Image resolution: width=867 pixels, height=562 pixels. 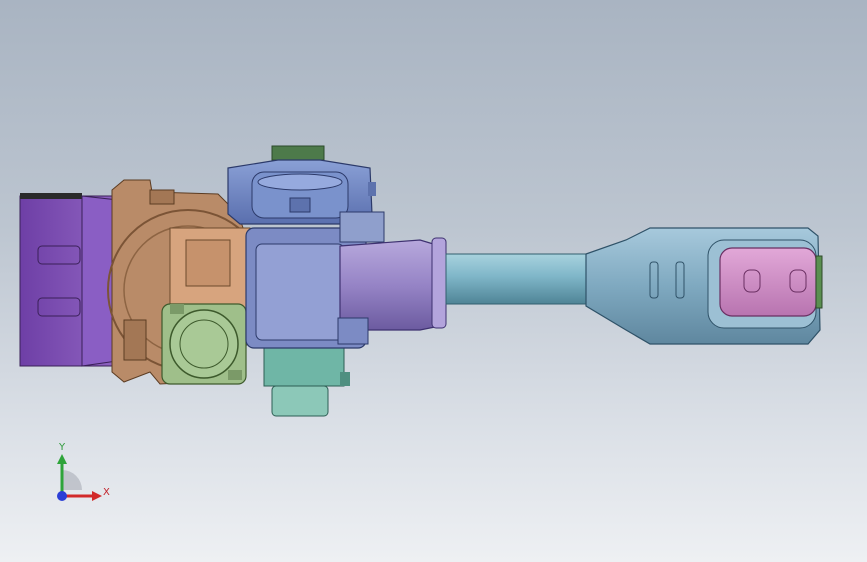 I want to click on triad-y-arrow-icon, so click(x=62, y=459).